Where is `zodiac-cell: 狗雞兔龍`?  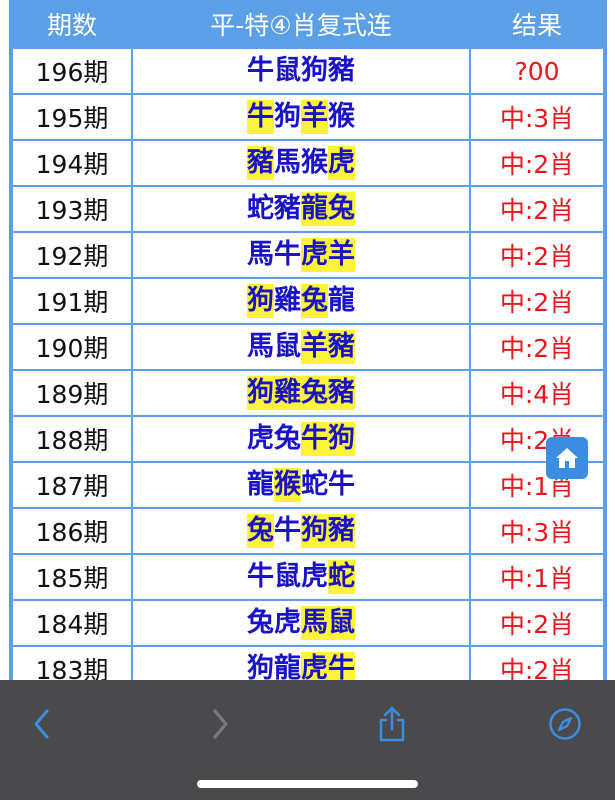
zodiac-cell: 狗雞兔龍 is located at coordinates (301, 301).